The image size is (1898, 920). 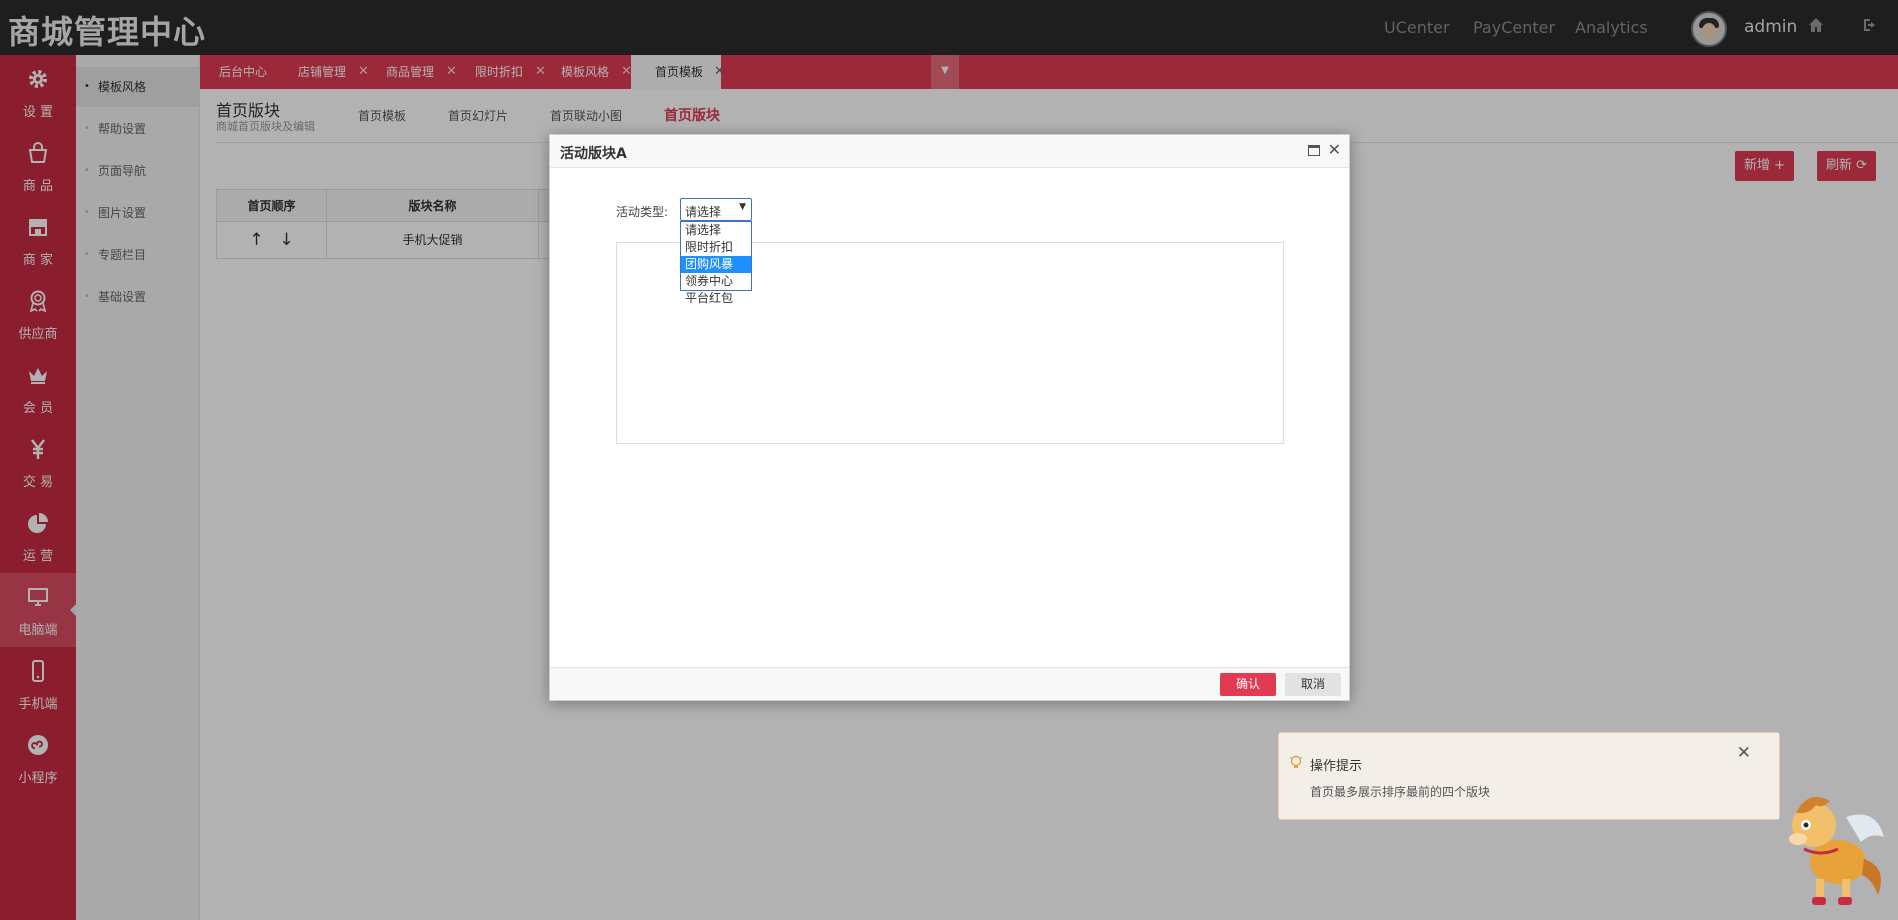 I want to click on cancel-button: 取消, so click(x=1313, y=684).